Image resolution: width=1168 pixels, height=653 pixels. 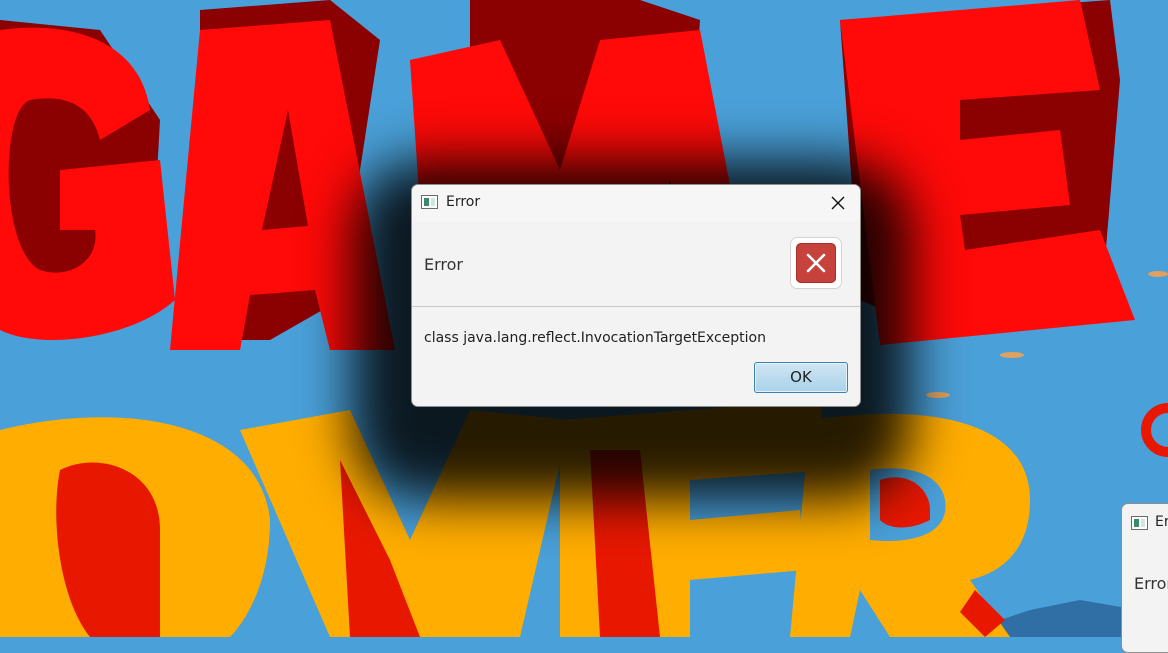 What do you see at coordinates (636, 203) in the screenshot?
I see `dialog-titlebar: Error` at bounding box center [636, 203].